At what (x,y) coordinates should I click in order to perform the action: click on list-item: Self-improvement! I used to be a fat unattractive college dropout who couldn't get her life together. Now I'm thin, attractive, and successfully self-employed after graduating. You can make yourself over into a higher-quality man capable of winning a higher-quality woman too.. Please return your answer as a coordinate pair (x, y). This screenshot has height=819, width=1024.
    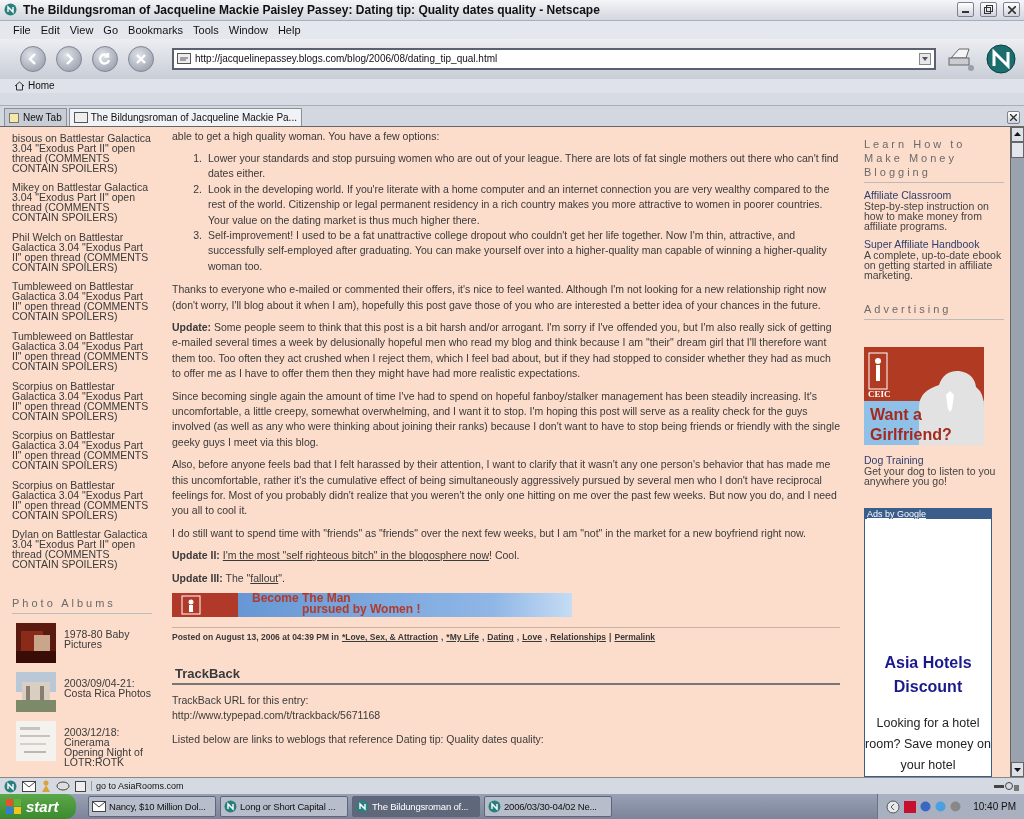
    Looking at the image, I should click on (518, 250).